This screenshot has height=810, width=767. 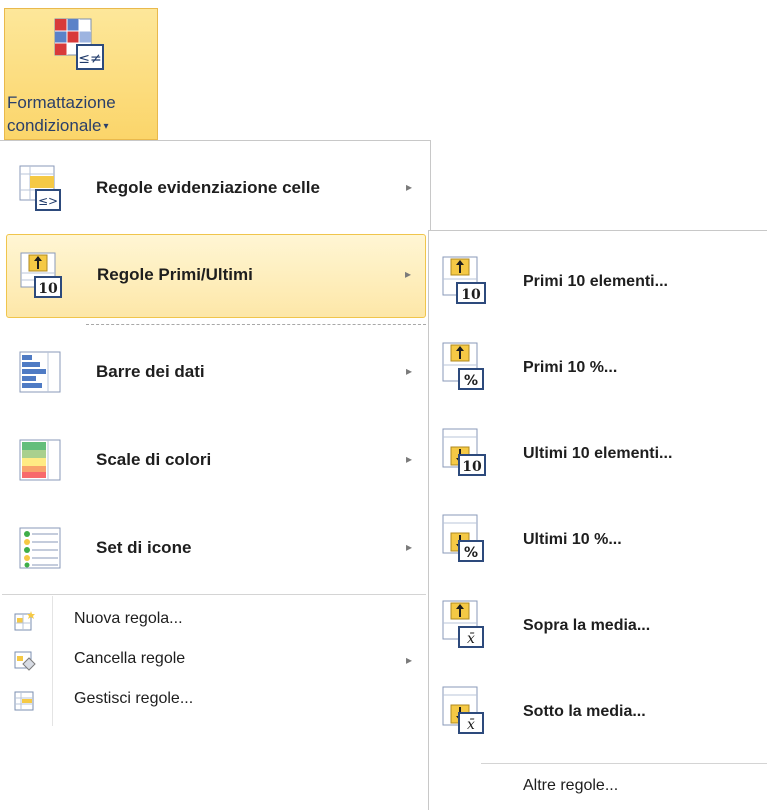 What do you see at coordinates (40, 460) in the screenshot?
I see `color-scales-icon` at bounding box center [40, 460].